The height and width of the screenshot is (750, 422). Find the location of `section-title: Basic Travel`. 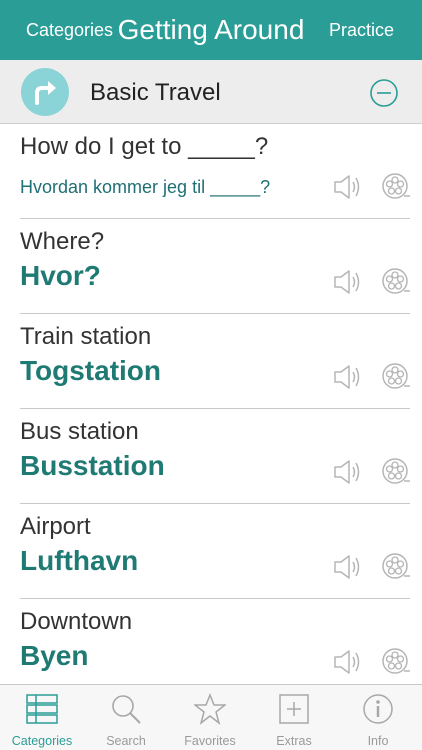

section-title: Basic Travel is located at coordinates (155, 92).